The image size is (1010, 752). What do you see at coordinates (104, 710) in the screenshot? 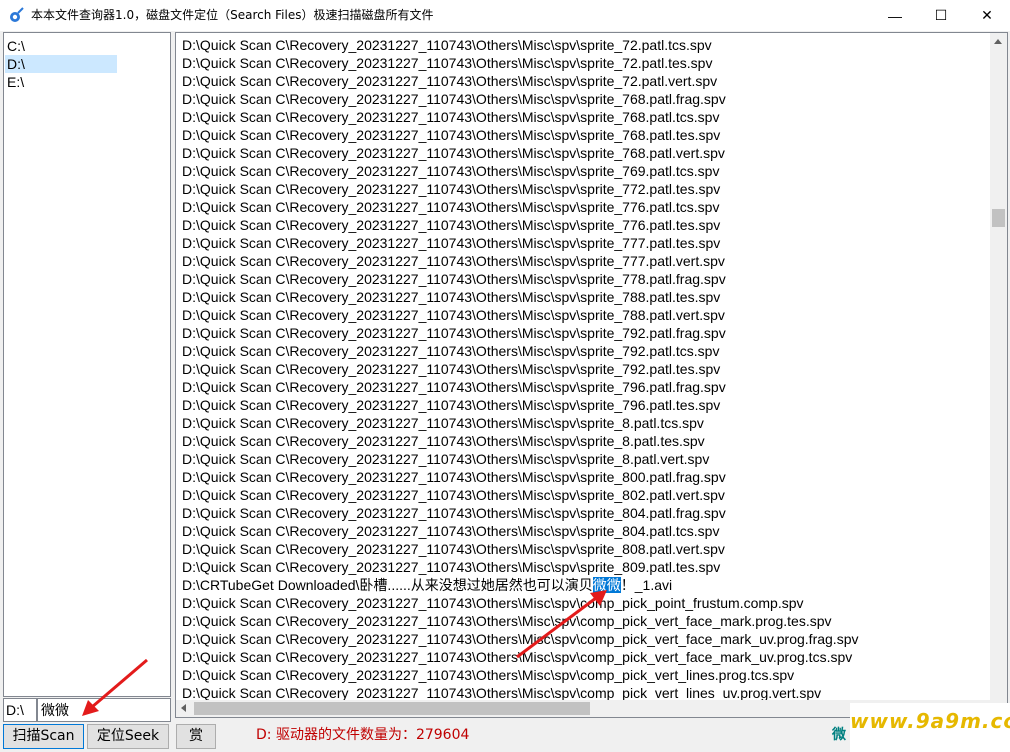
I see `search-input` at bounding box center [104, 710].